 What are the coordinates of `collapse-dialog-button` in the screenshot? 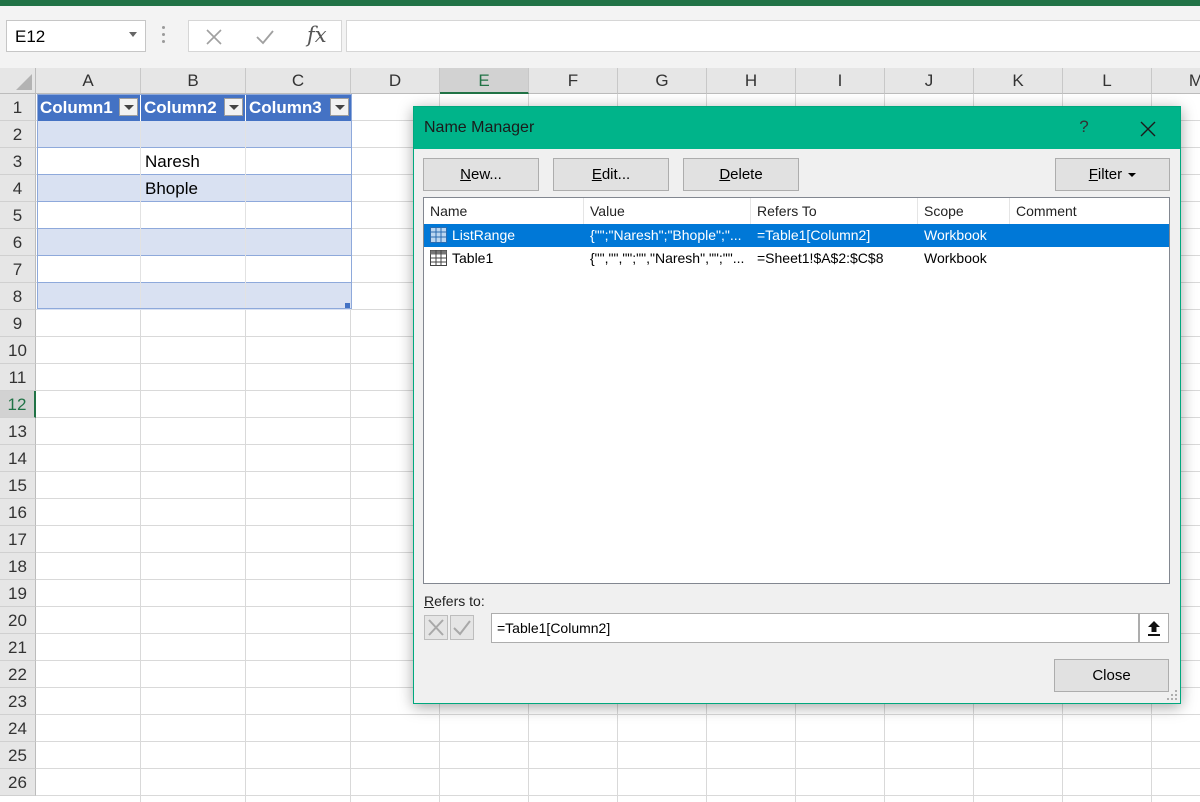 It's located at (1154, 628).